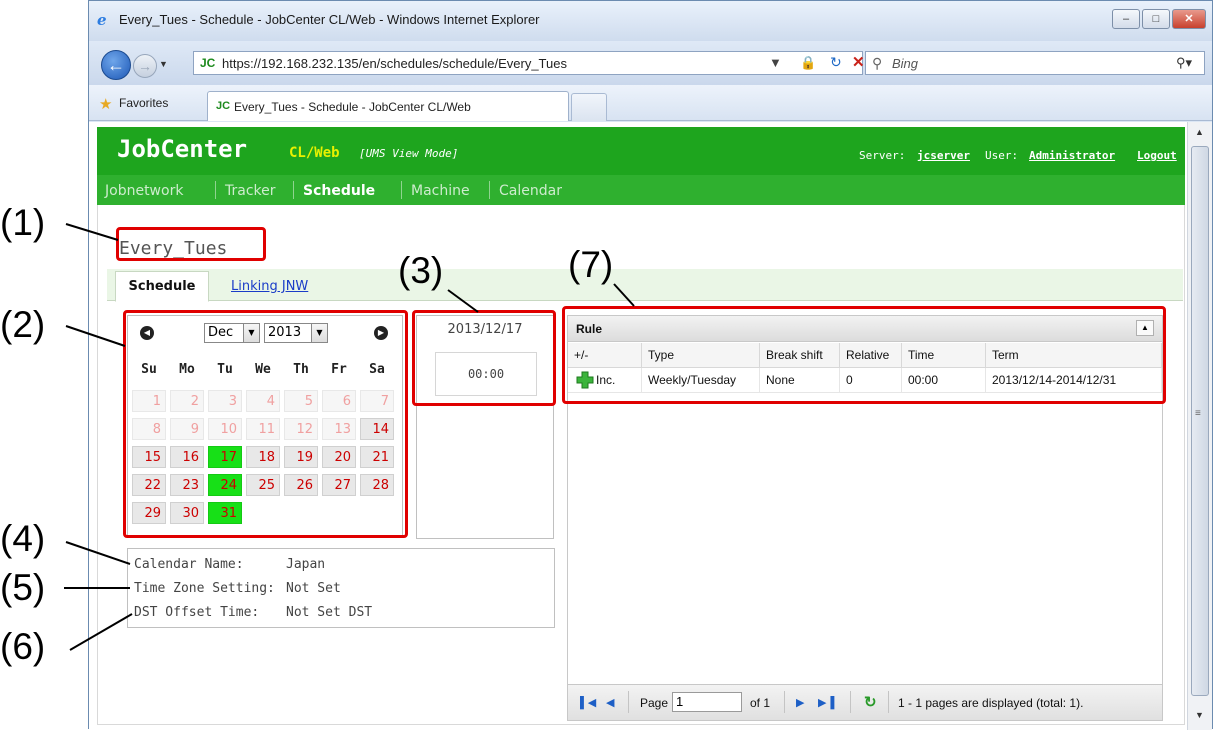 Image resolution: width=1218 pixels, height=730 pixels. I want to click on annotation-label: (5), so click(23, 587).